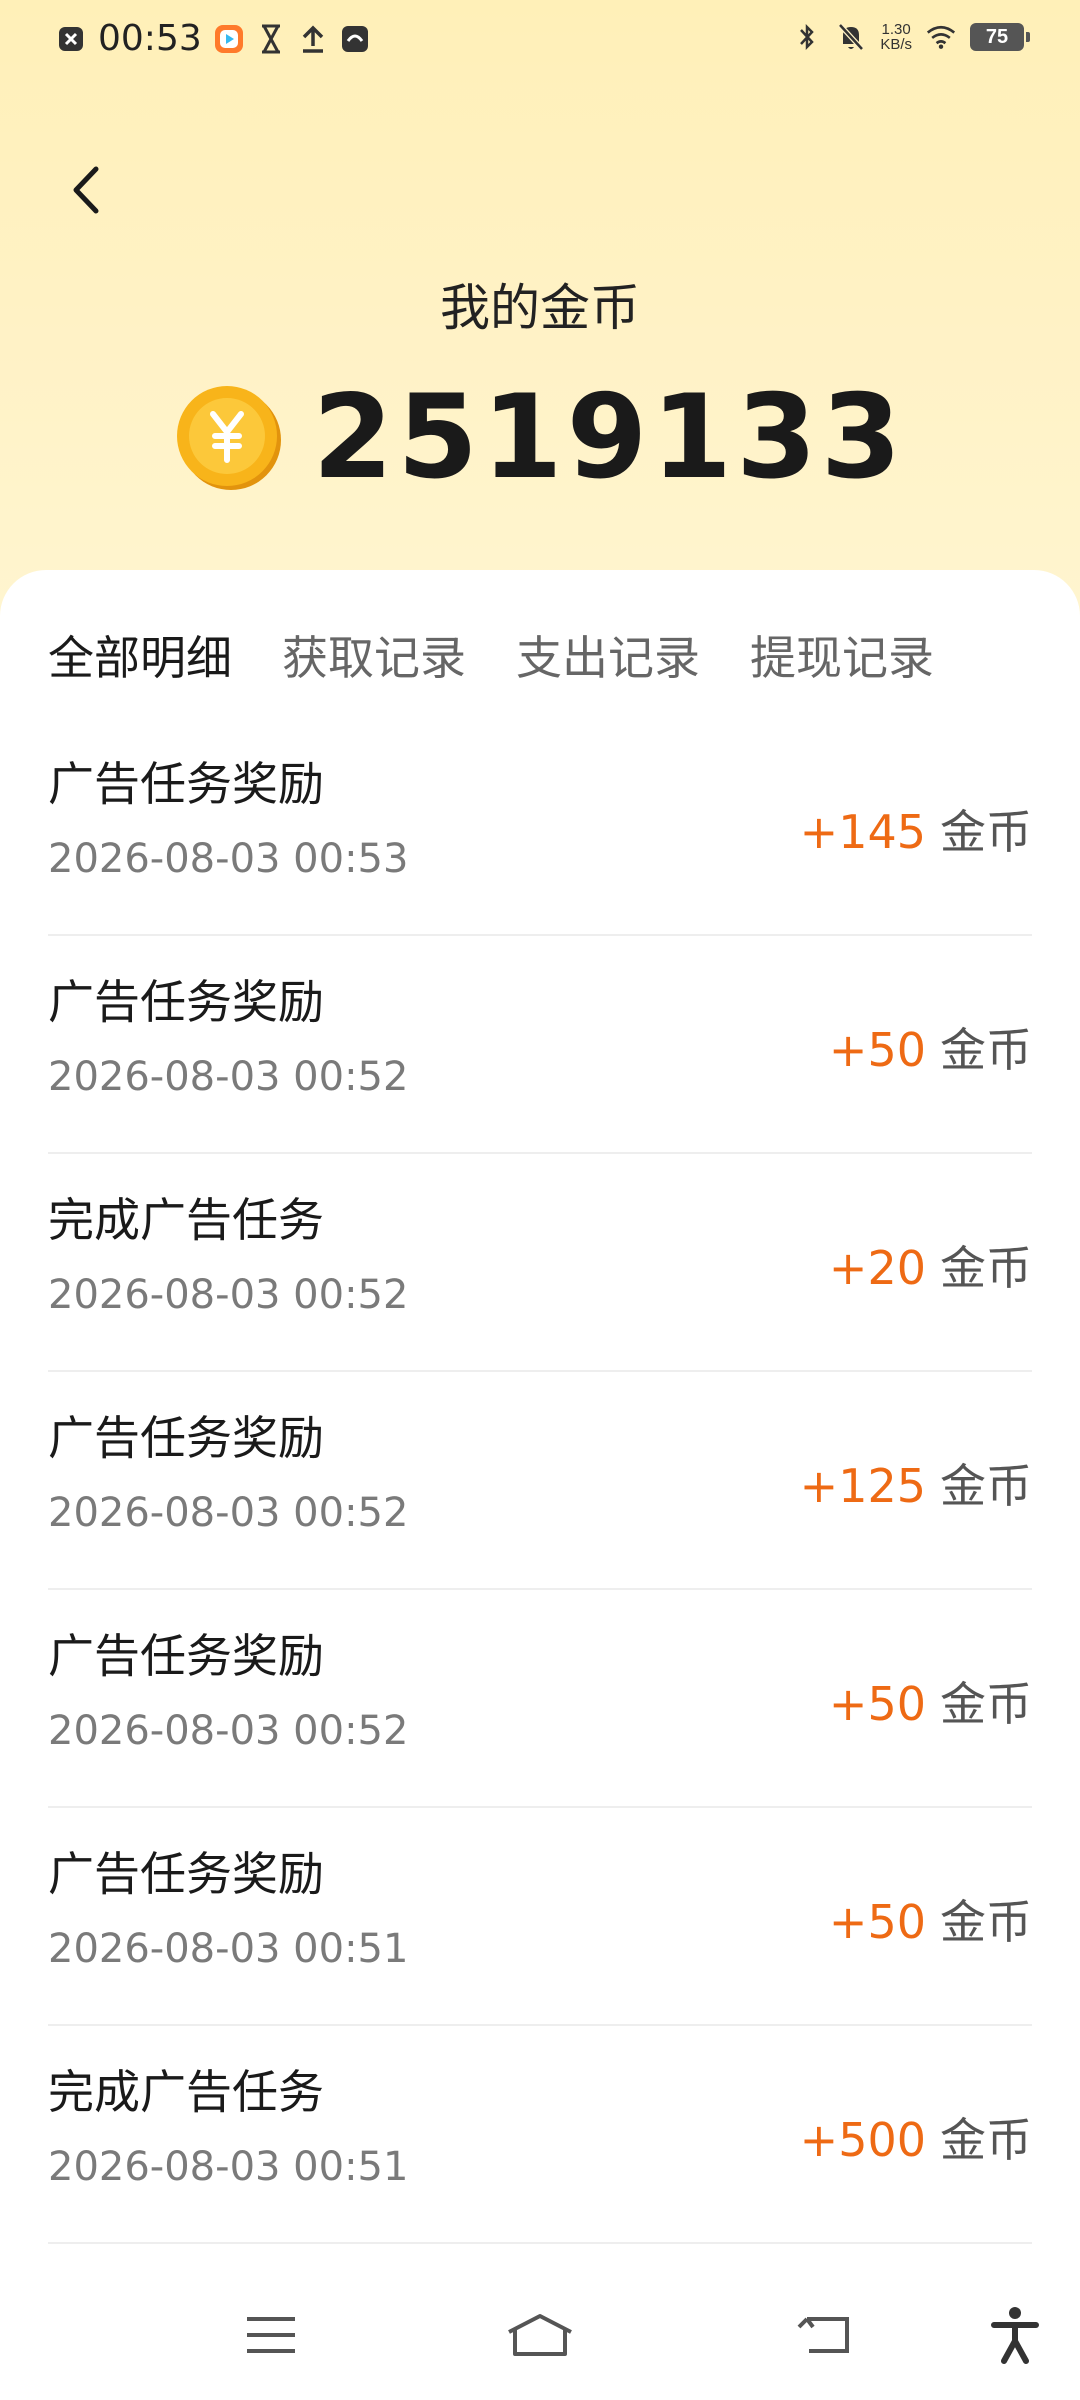 This screenshot has height=2400, width=1080. I want to click on status-time: 00:53, so click(150, 38).